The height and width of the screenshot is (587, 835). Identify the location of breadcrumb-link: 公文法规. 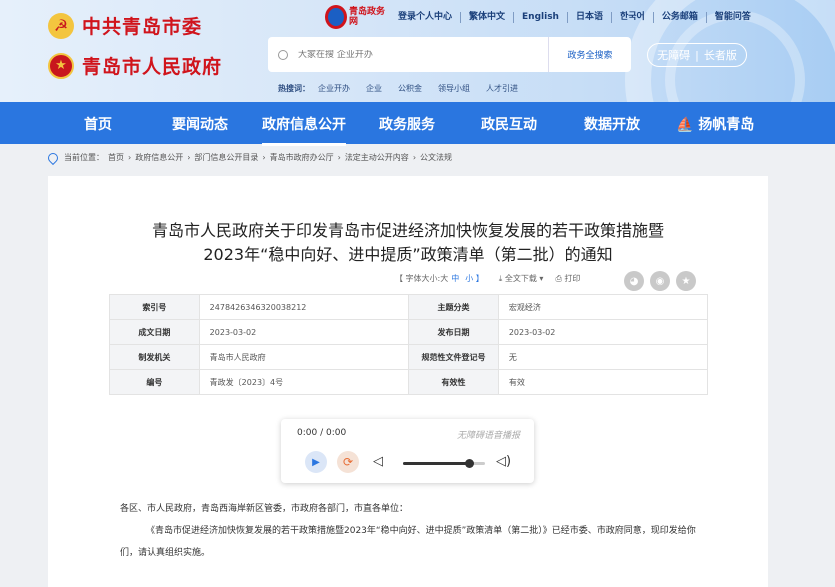
(436, 157).